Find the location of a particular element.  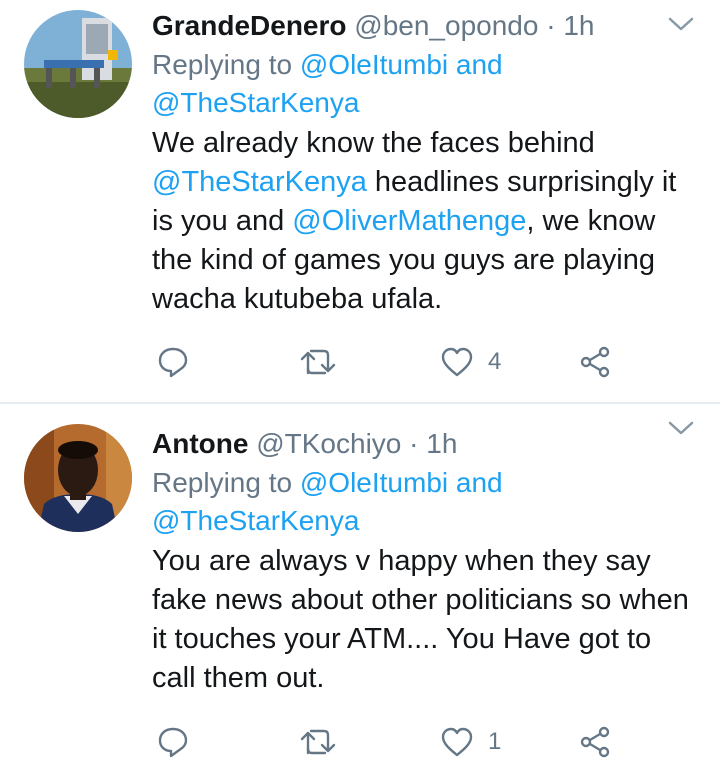

tweet-actions: 1 is located at coordinates (392, 742).